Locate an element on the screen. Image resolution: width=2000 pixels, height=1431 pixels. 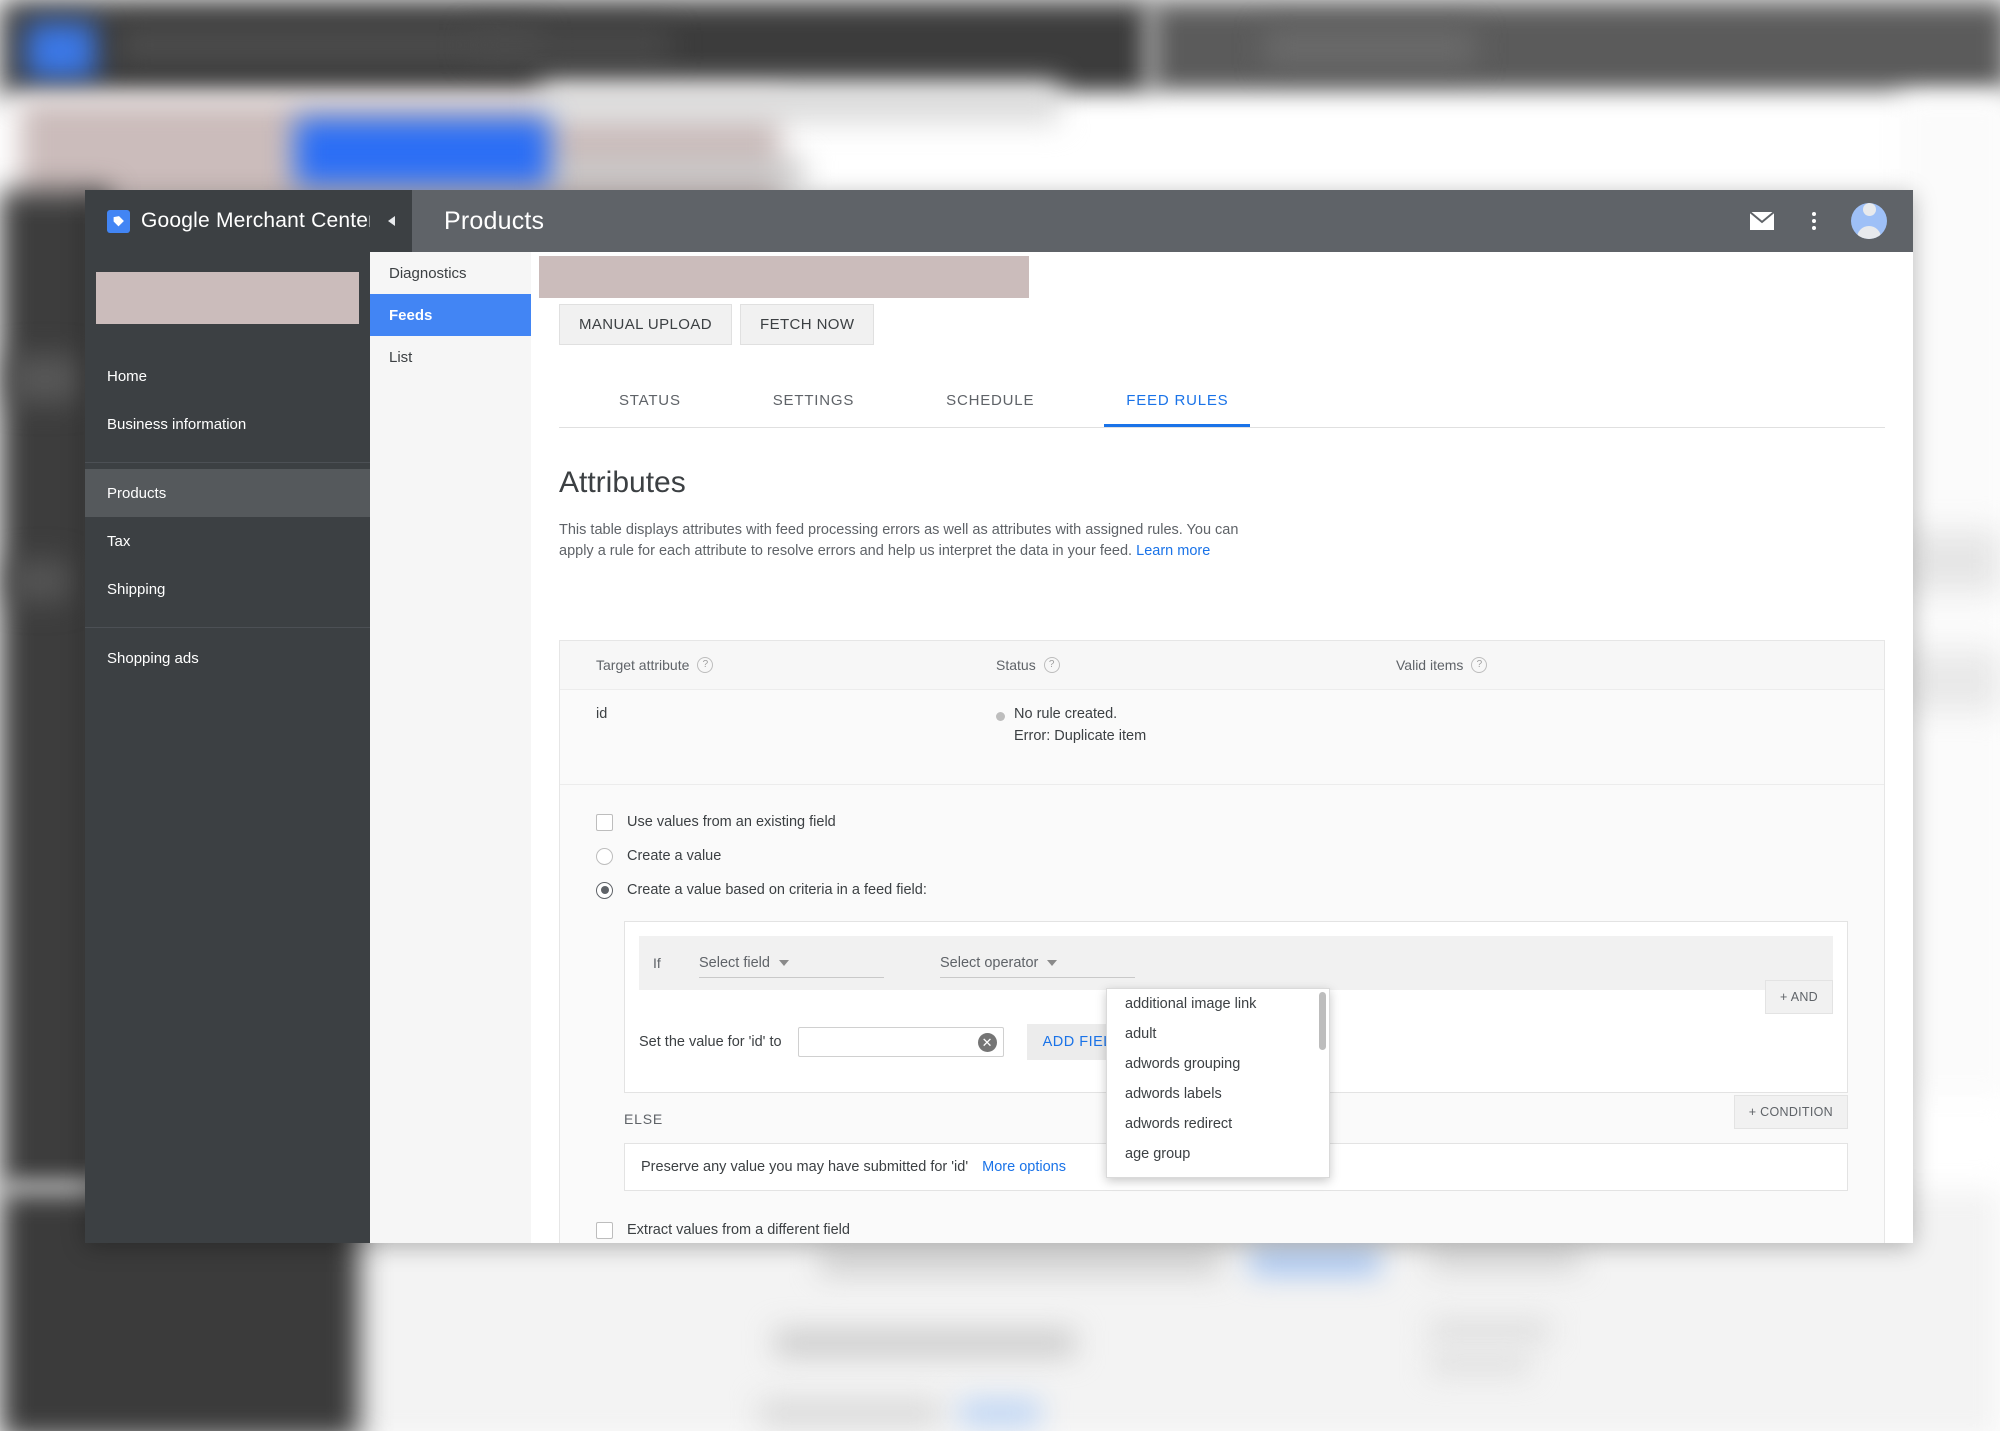
learn-more-link: Learn more is located at coordinates (1173, 551).